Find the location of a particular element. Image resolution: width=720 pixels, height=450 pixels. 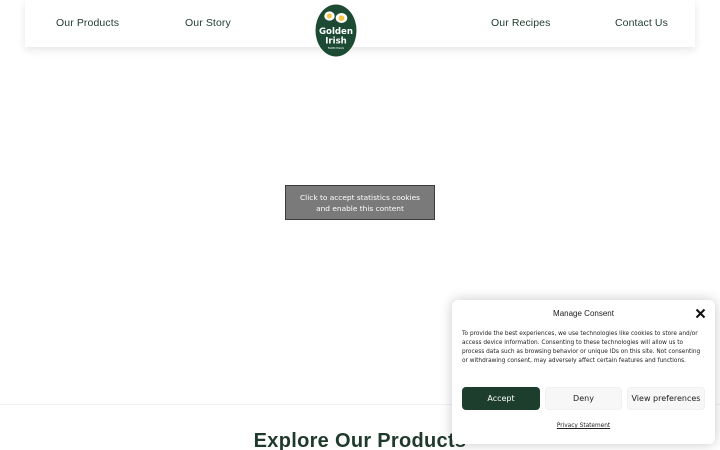

deny-button: Deny is located at coordinates (583, 398).